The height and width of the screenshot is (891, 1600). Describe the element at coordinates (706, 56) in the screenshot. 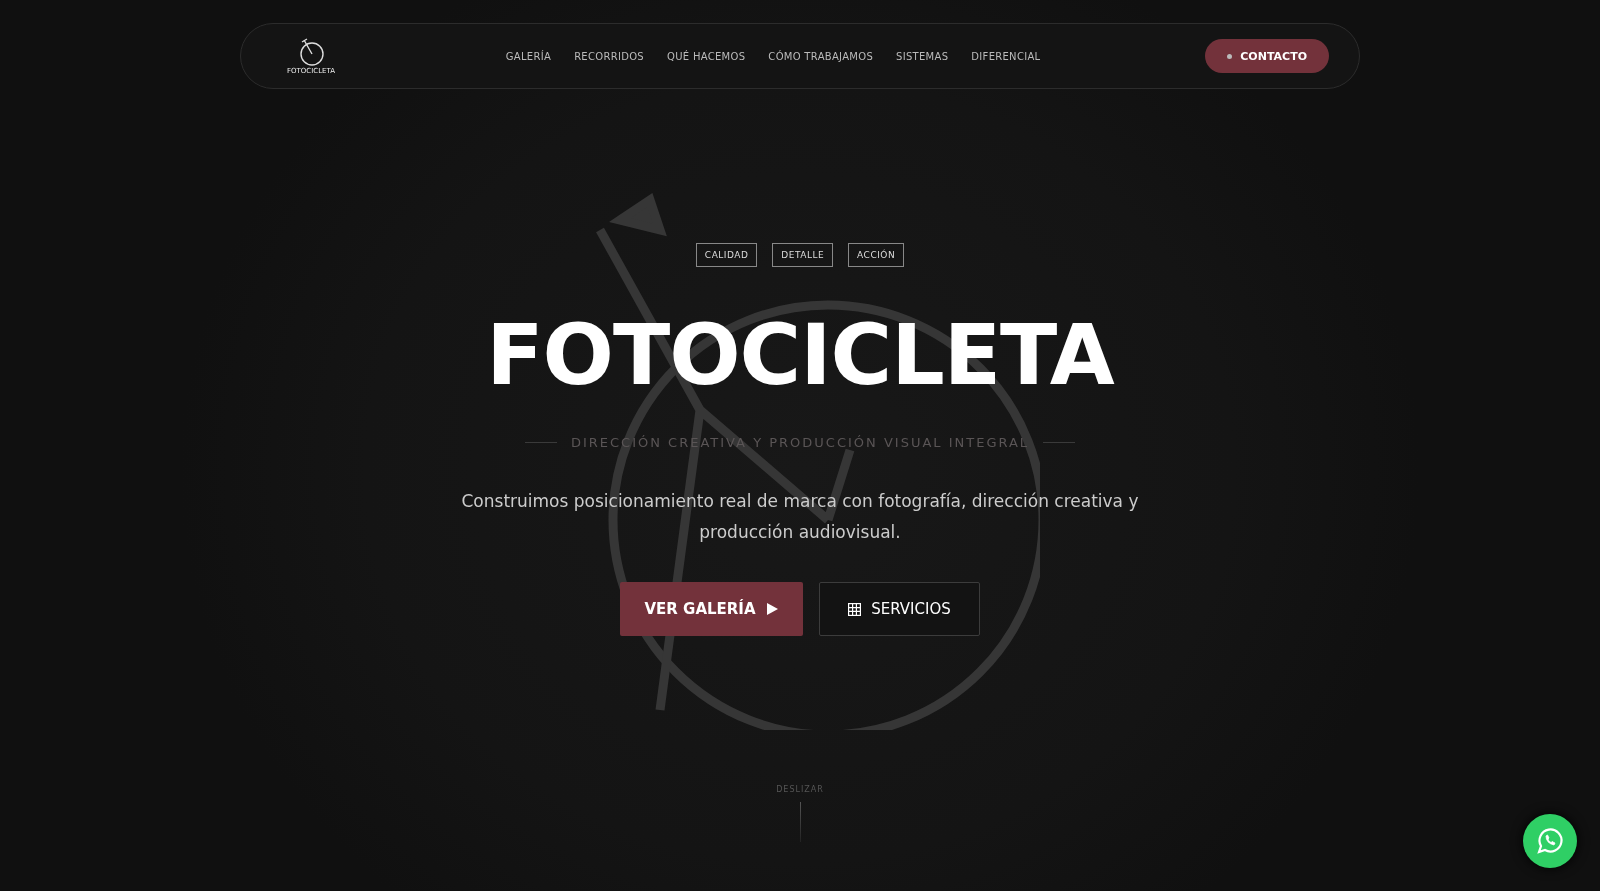

I see `nav-link: QUÉ HACEMOS` at that location.